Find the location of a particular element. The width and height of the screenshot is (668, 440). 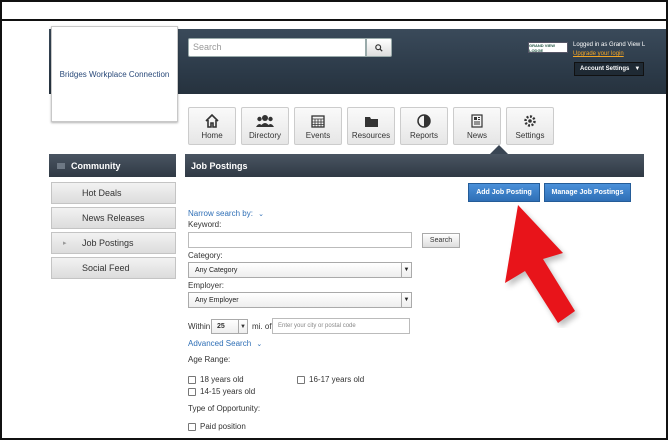

paid-position-checkbox: Paid position is located at coordinates (217, 426).